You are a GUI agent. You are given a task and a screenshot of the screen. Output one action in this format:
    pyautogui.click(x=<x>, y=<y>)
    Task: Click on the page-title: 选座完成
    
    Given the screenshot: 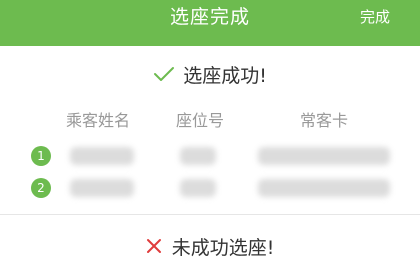 What is the action you would take?
    pyautogui.click(x=209, y=17)
    